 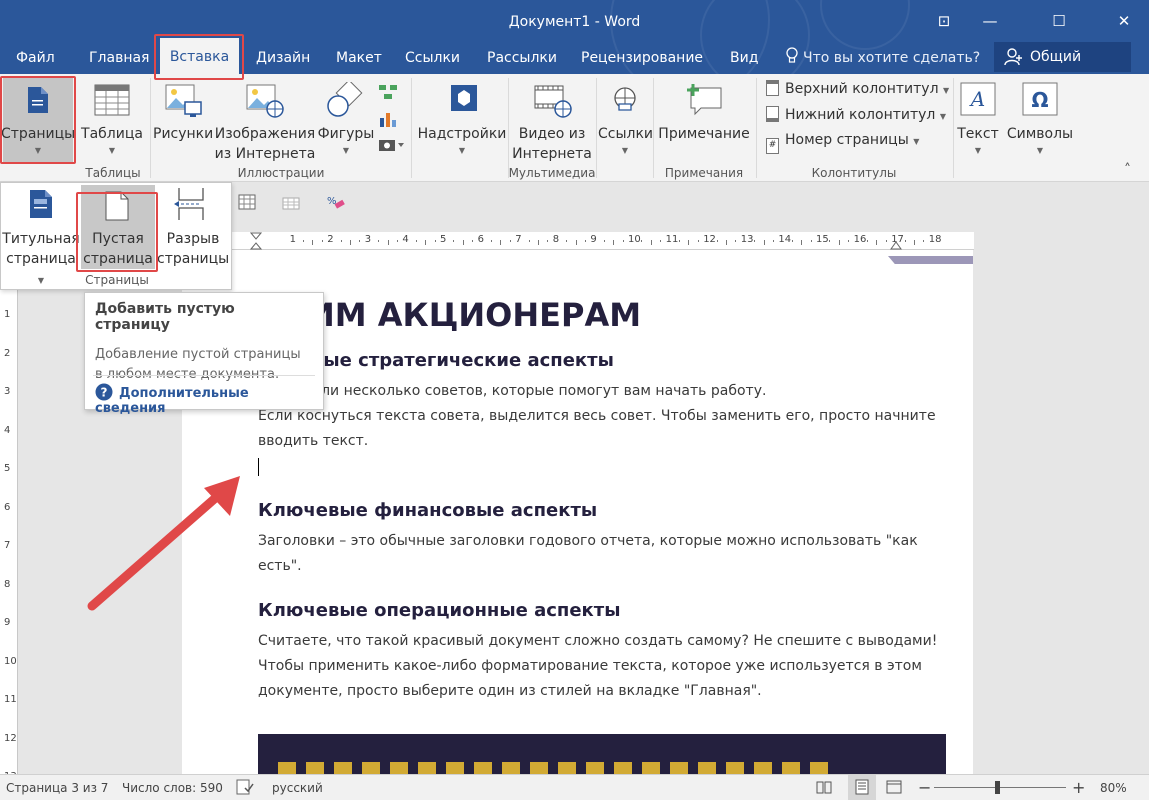 What do you see at coordinates (10, 700) in the screenshot?
I see `ruler-label: 11` at bounding box center [10, 700].